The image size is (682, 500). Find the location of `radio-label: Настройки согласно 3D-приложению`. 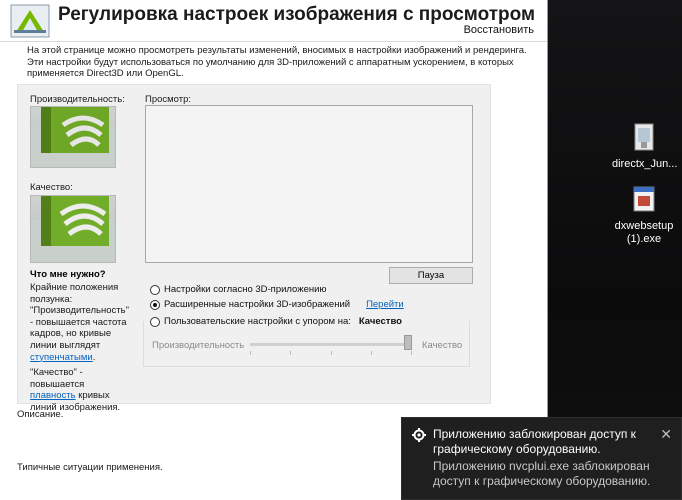

radio-label: Настройки согласно 3D-приложению is located at coordinates (245, 289).